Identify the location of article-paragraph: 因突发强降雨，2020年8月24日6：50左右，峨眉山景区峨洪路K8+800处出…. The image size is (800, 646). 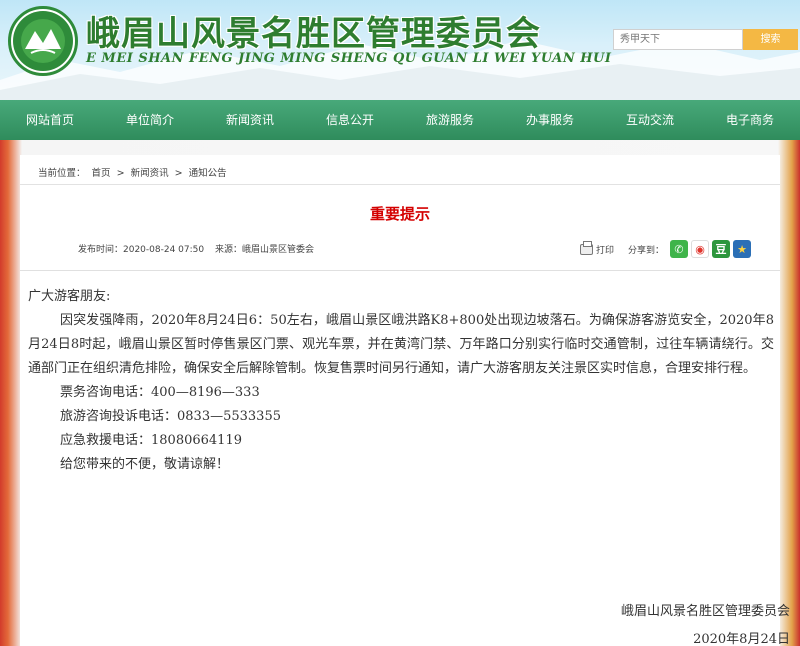
(401, 344).